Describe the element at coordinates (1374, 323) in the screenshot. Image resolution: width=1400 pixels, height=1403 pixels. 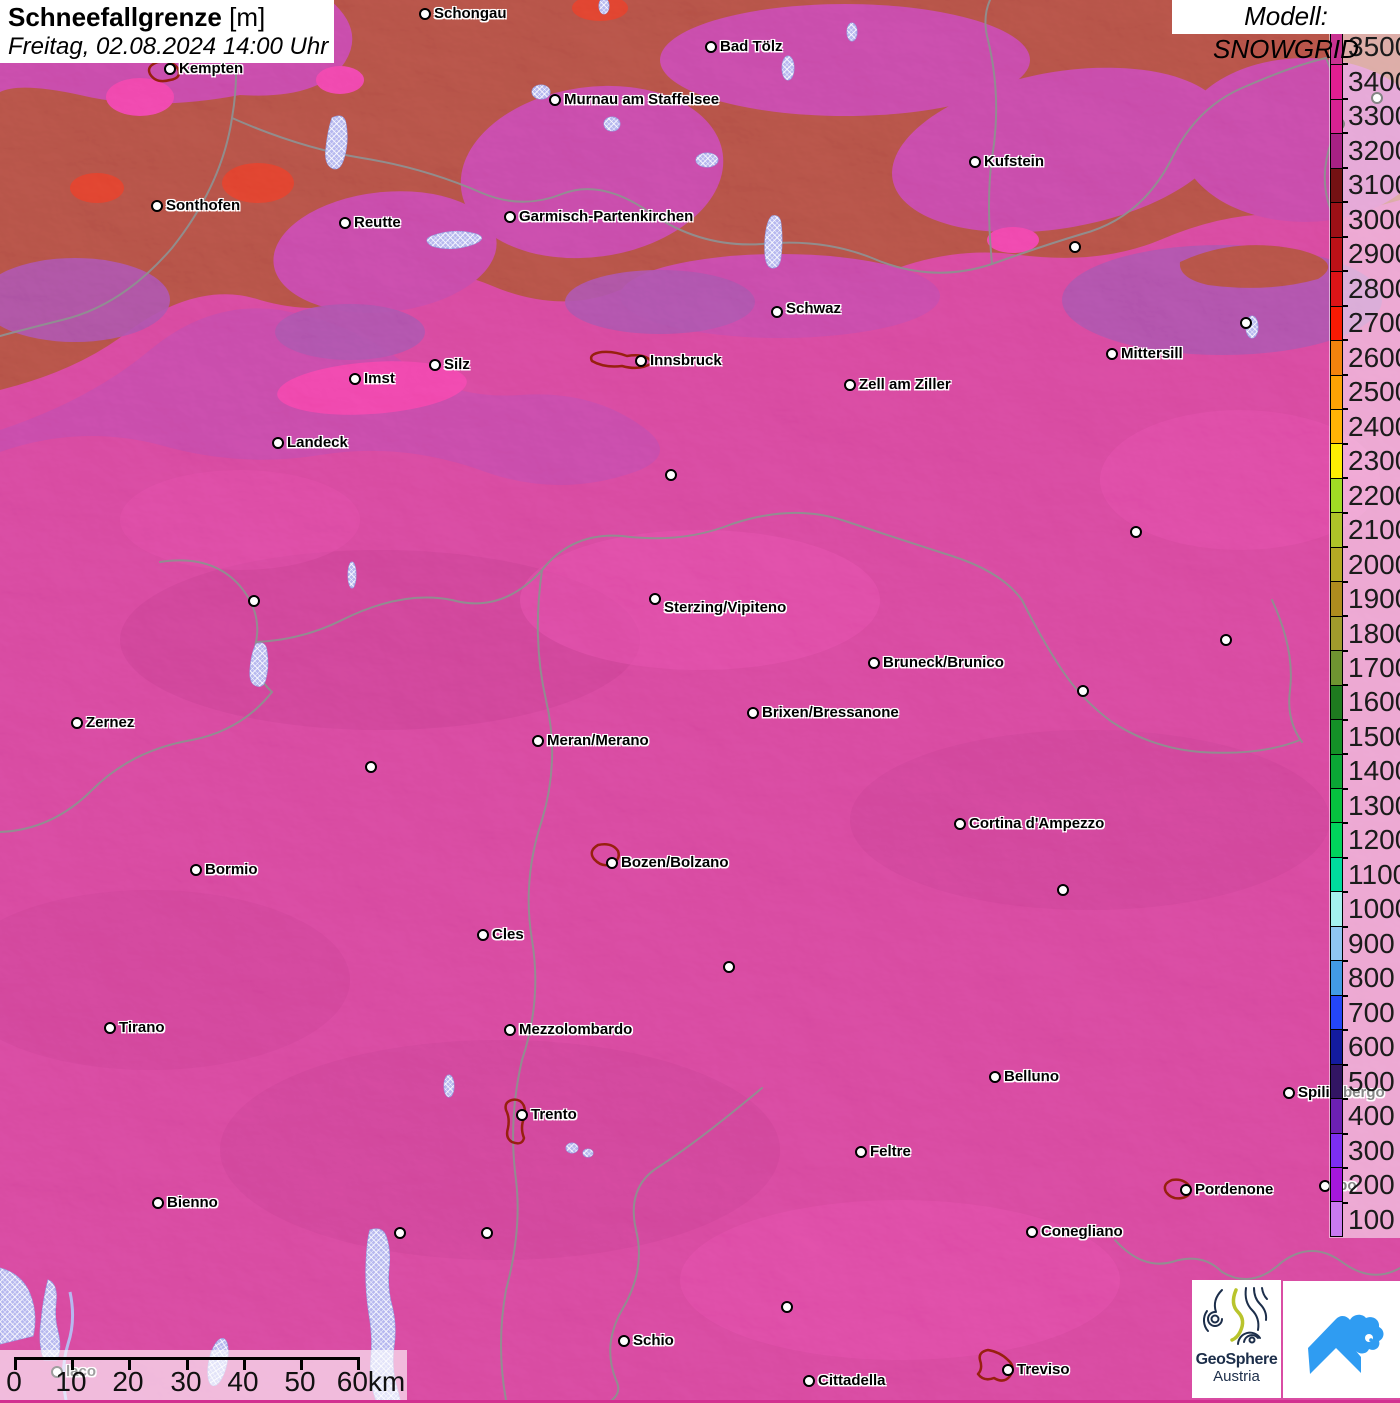
I see `colorbar-value: 2700` at that location.